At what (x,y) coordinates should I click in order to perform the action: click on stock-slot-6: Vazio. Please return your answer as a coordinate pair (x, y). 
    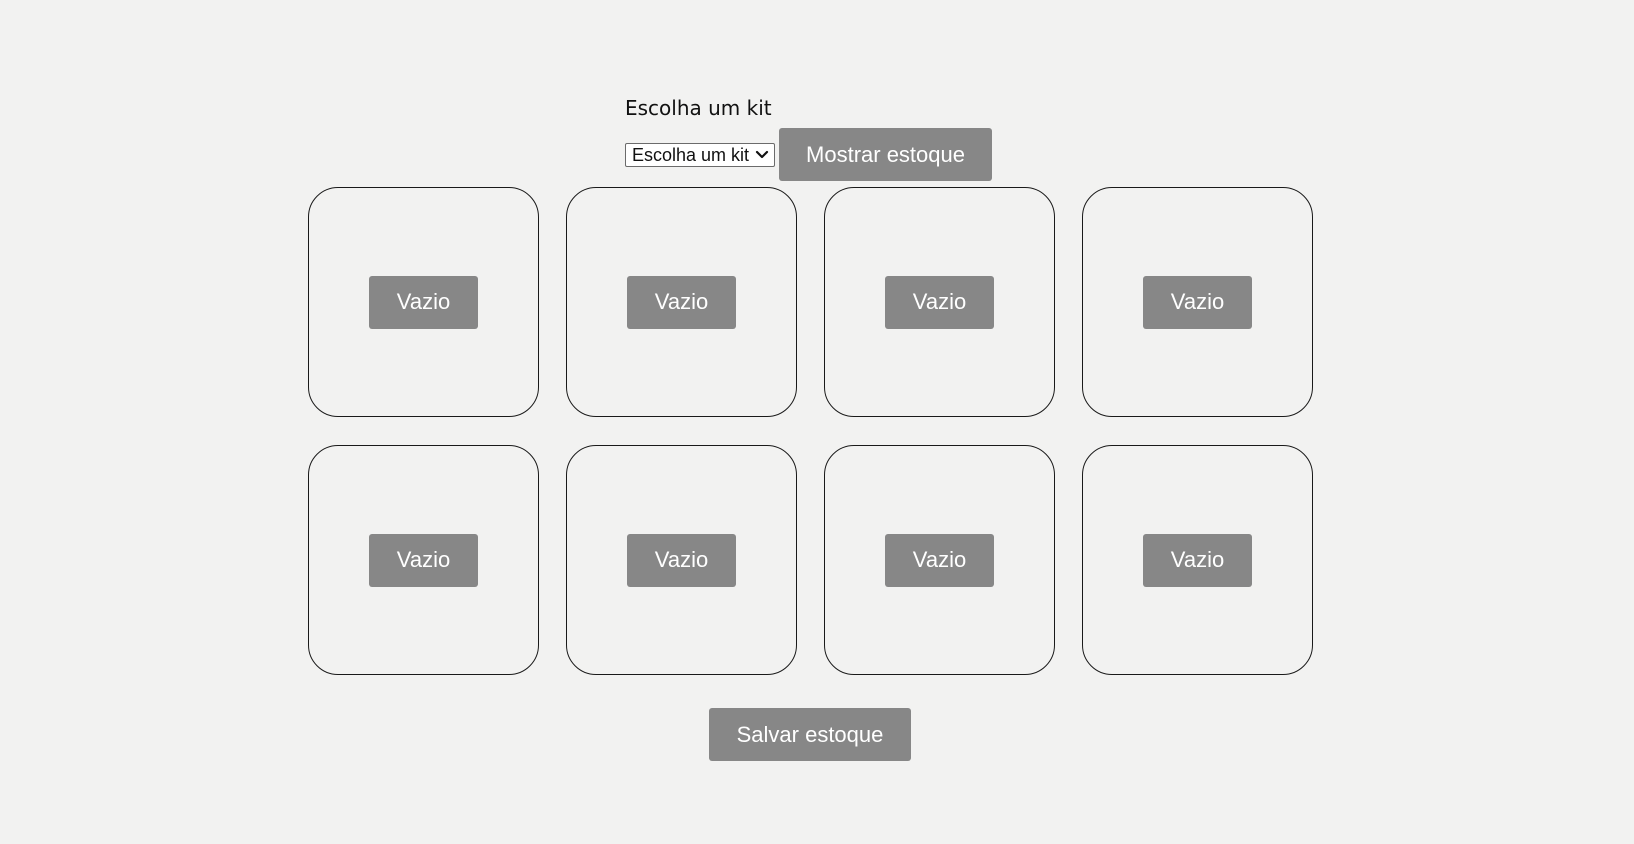
    Looking at the image, I should click on (681, 560).